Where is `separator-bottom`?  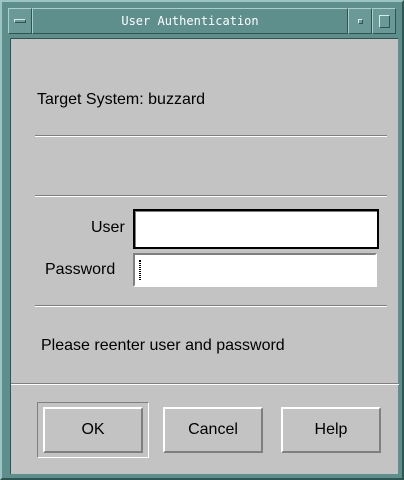
separator-bottom is located at coordinates (211, 306).